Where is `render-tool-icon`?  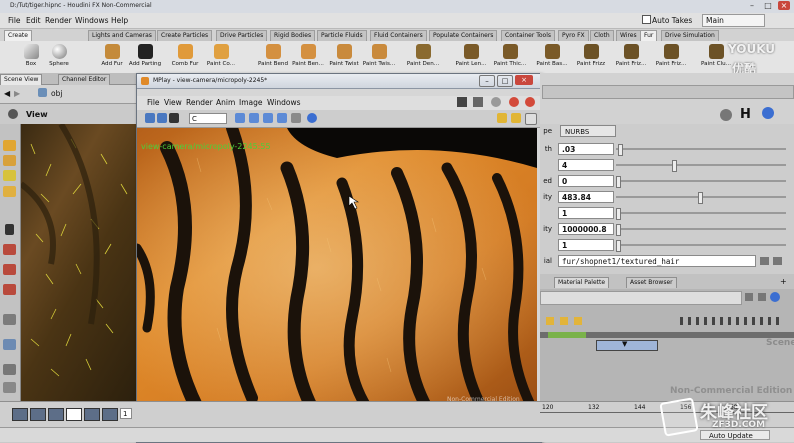
render-tool-icon is located at coordinates (9, 387).